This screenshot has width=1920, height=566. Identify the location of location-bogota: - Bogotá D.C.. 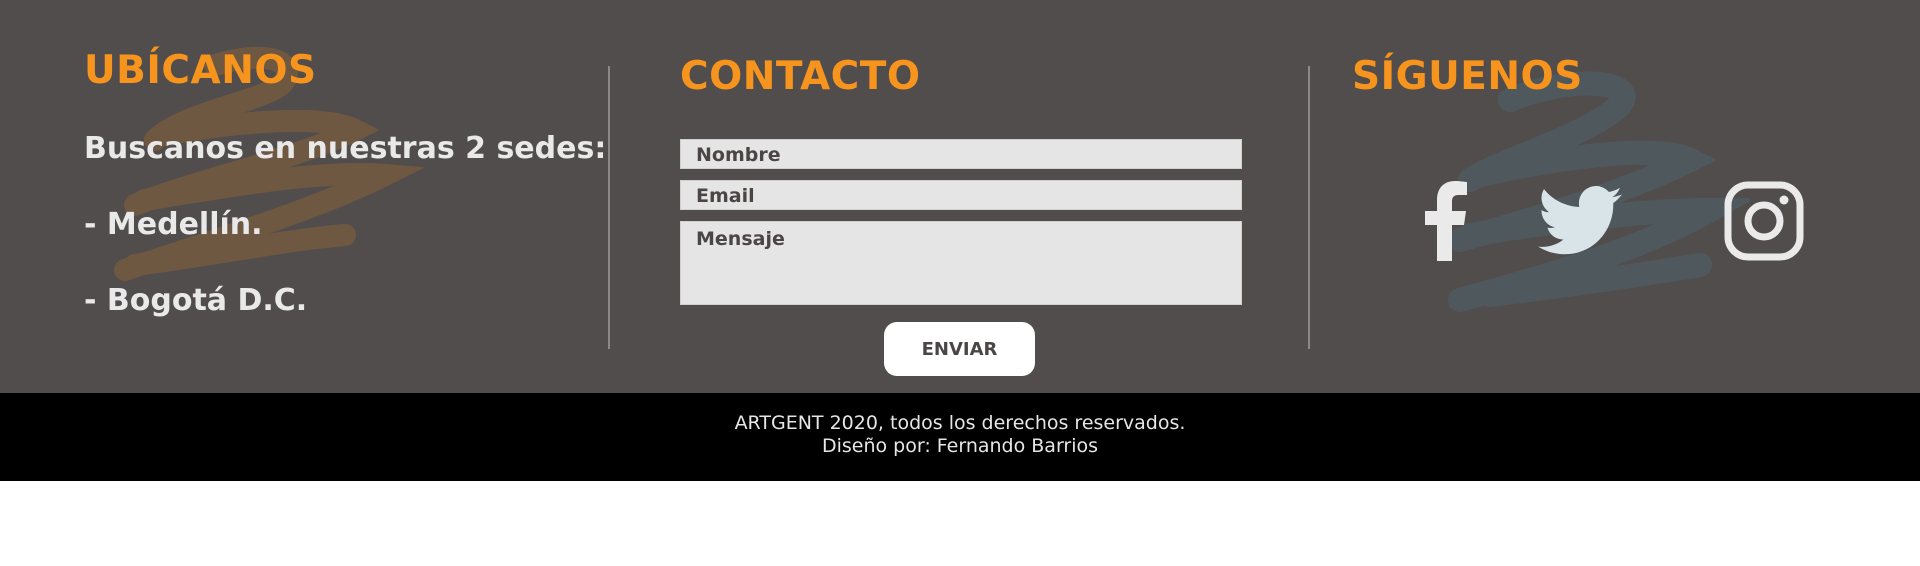
(196, 300).